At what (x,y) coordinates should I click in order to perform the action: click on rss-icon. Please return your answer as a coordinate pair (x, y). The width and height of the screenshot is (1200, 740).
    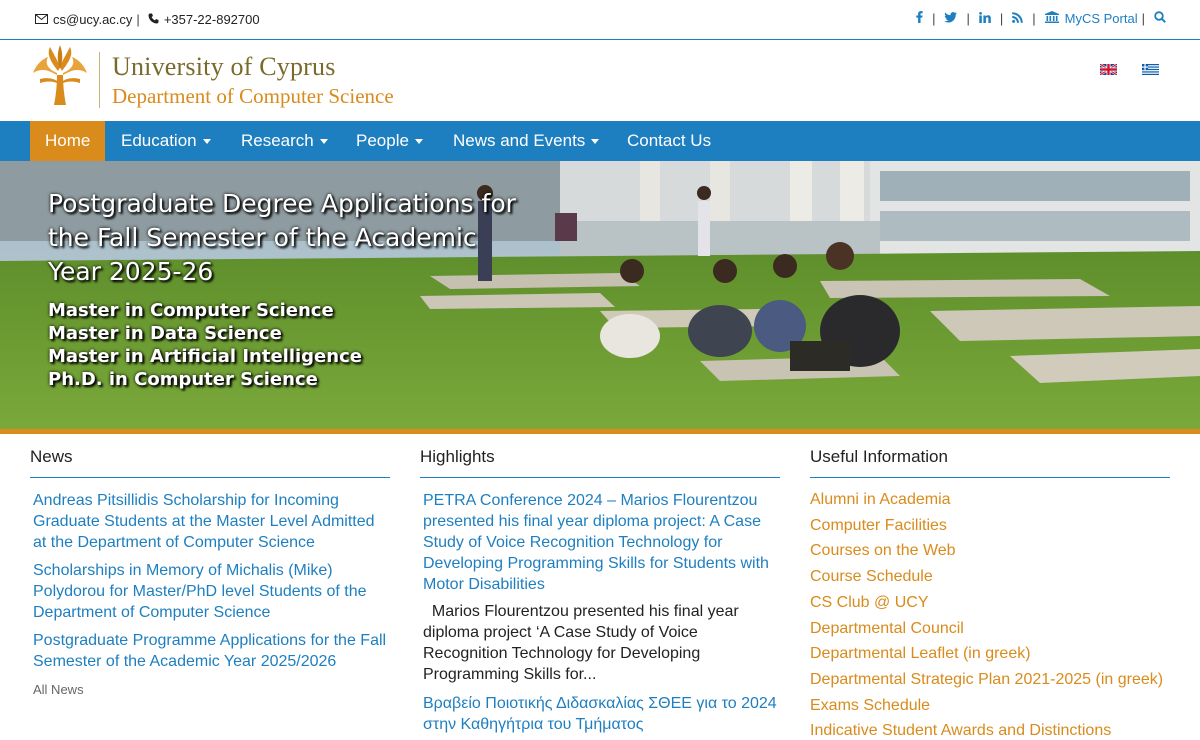
    Looking at the image, I should click on (1018, 18).